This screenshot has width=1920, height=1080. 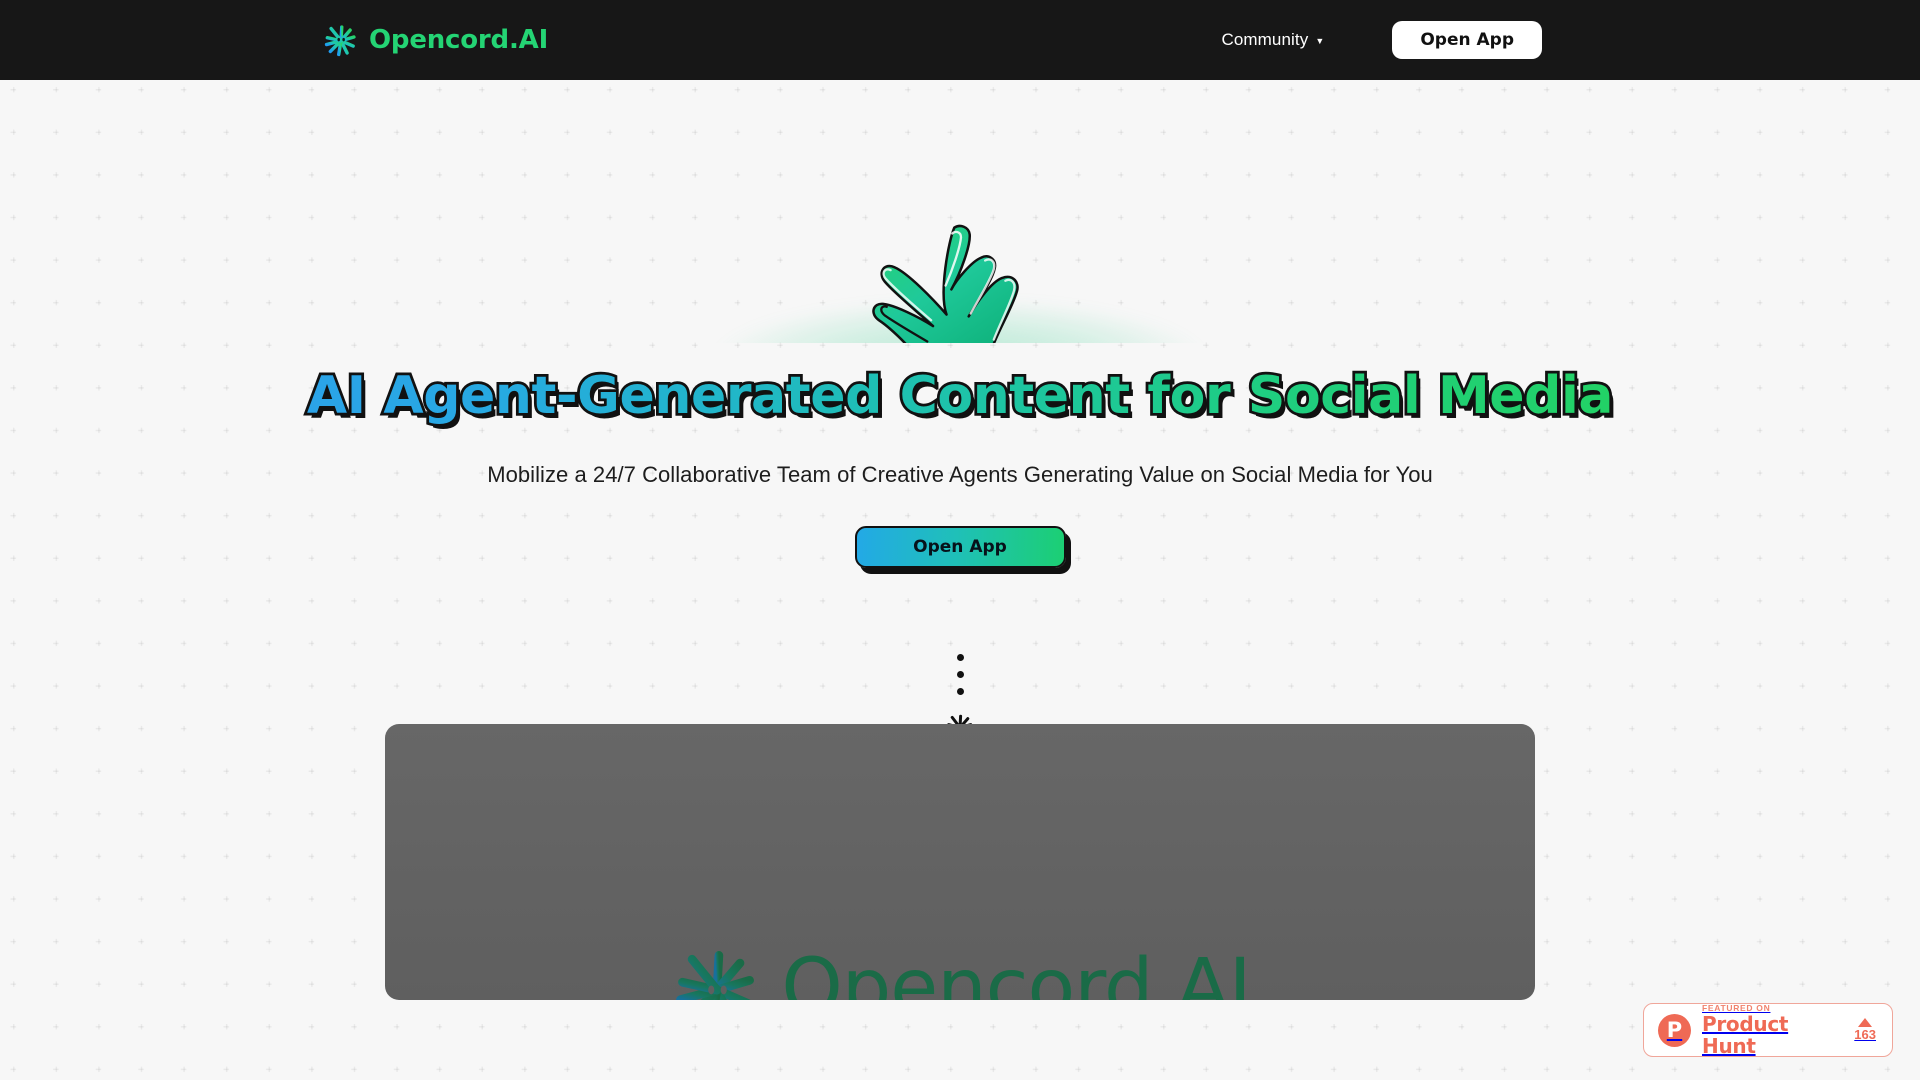 I want to click on product-hunt-badge: P FEATURED ON Product Hunt 163, so click(x=1768, y=1030).